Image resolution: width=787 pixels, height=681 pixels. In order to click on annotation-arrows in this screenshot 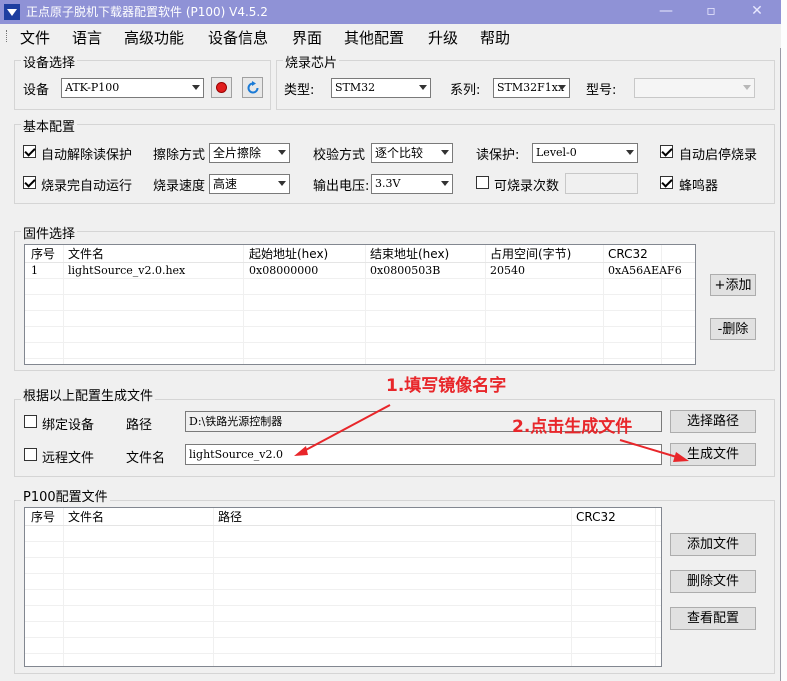, I will do `click(491, 433)`.